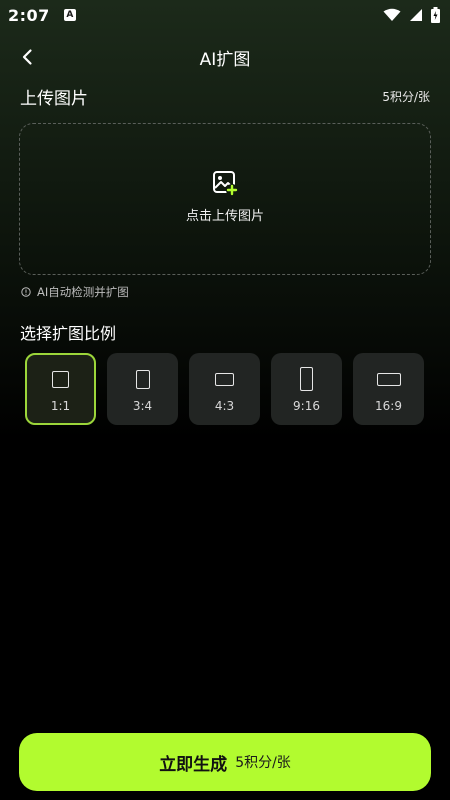 This screenshot has width=450, height=800. I want to click on ratio-option-1-1: 1:1, so click(60, 389).